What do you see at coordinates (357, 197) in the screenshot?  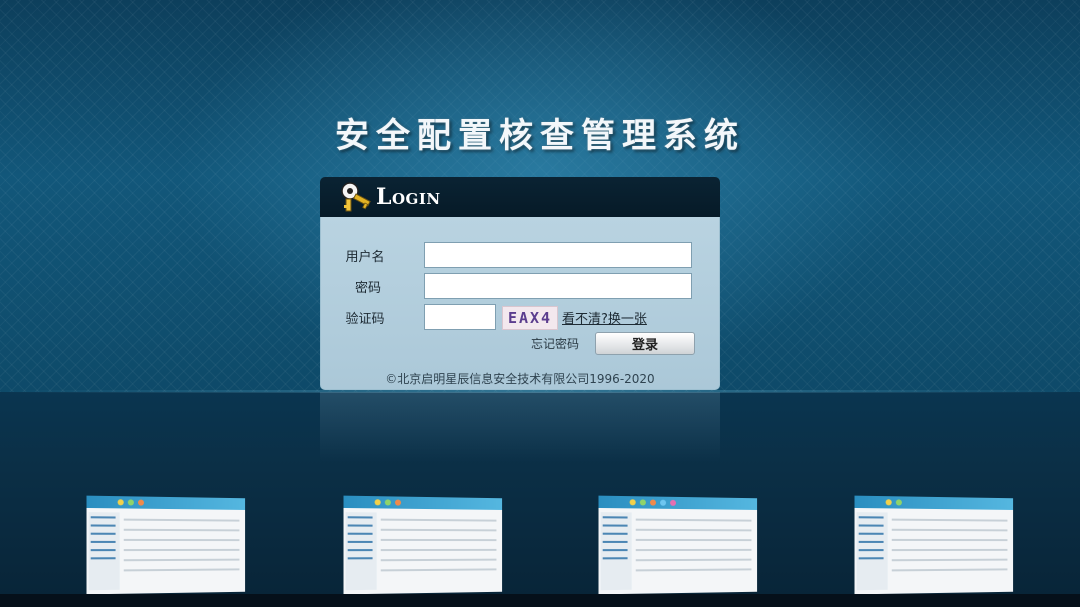 I see `key-icon` at bounding box center [357, 197].